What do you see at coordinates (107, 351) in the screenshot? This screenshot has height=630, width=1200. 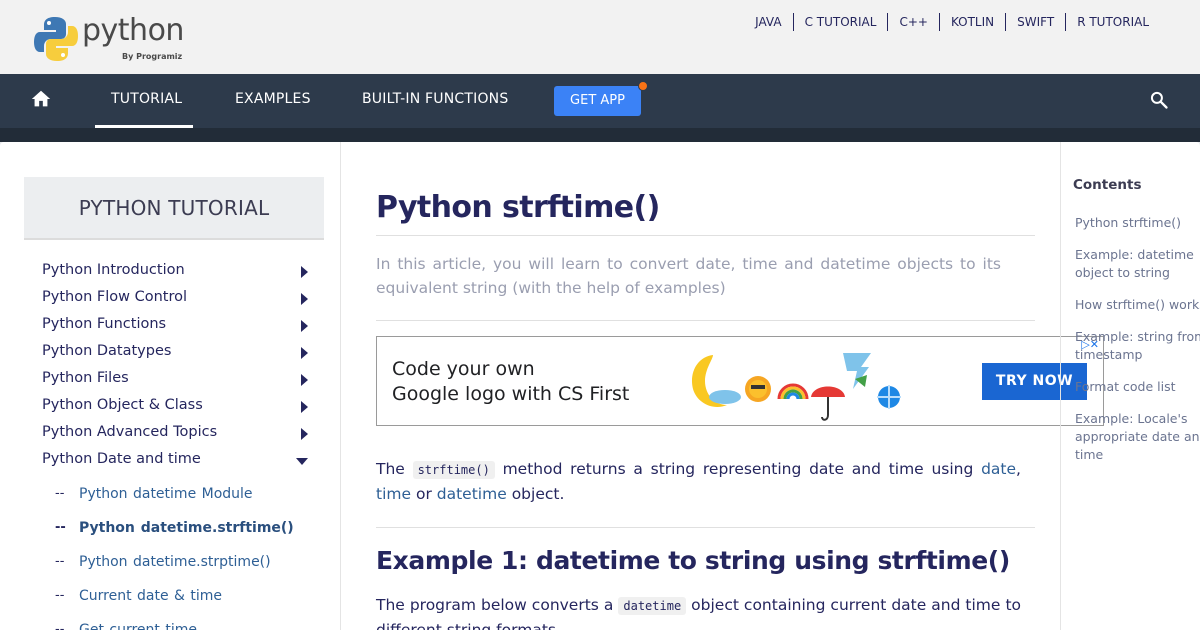 I see `sidebar-item-label: Python Datatypes` at bounding box center [107, 351].